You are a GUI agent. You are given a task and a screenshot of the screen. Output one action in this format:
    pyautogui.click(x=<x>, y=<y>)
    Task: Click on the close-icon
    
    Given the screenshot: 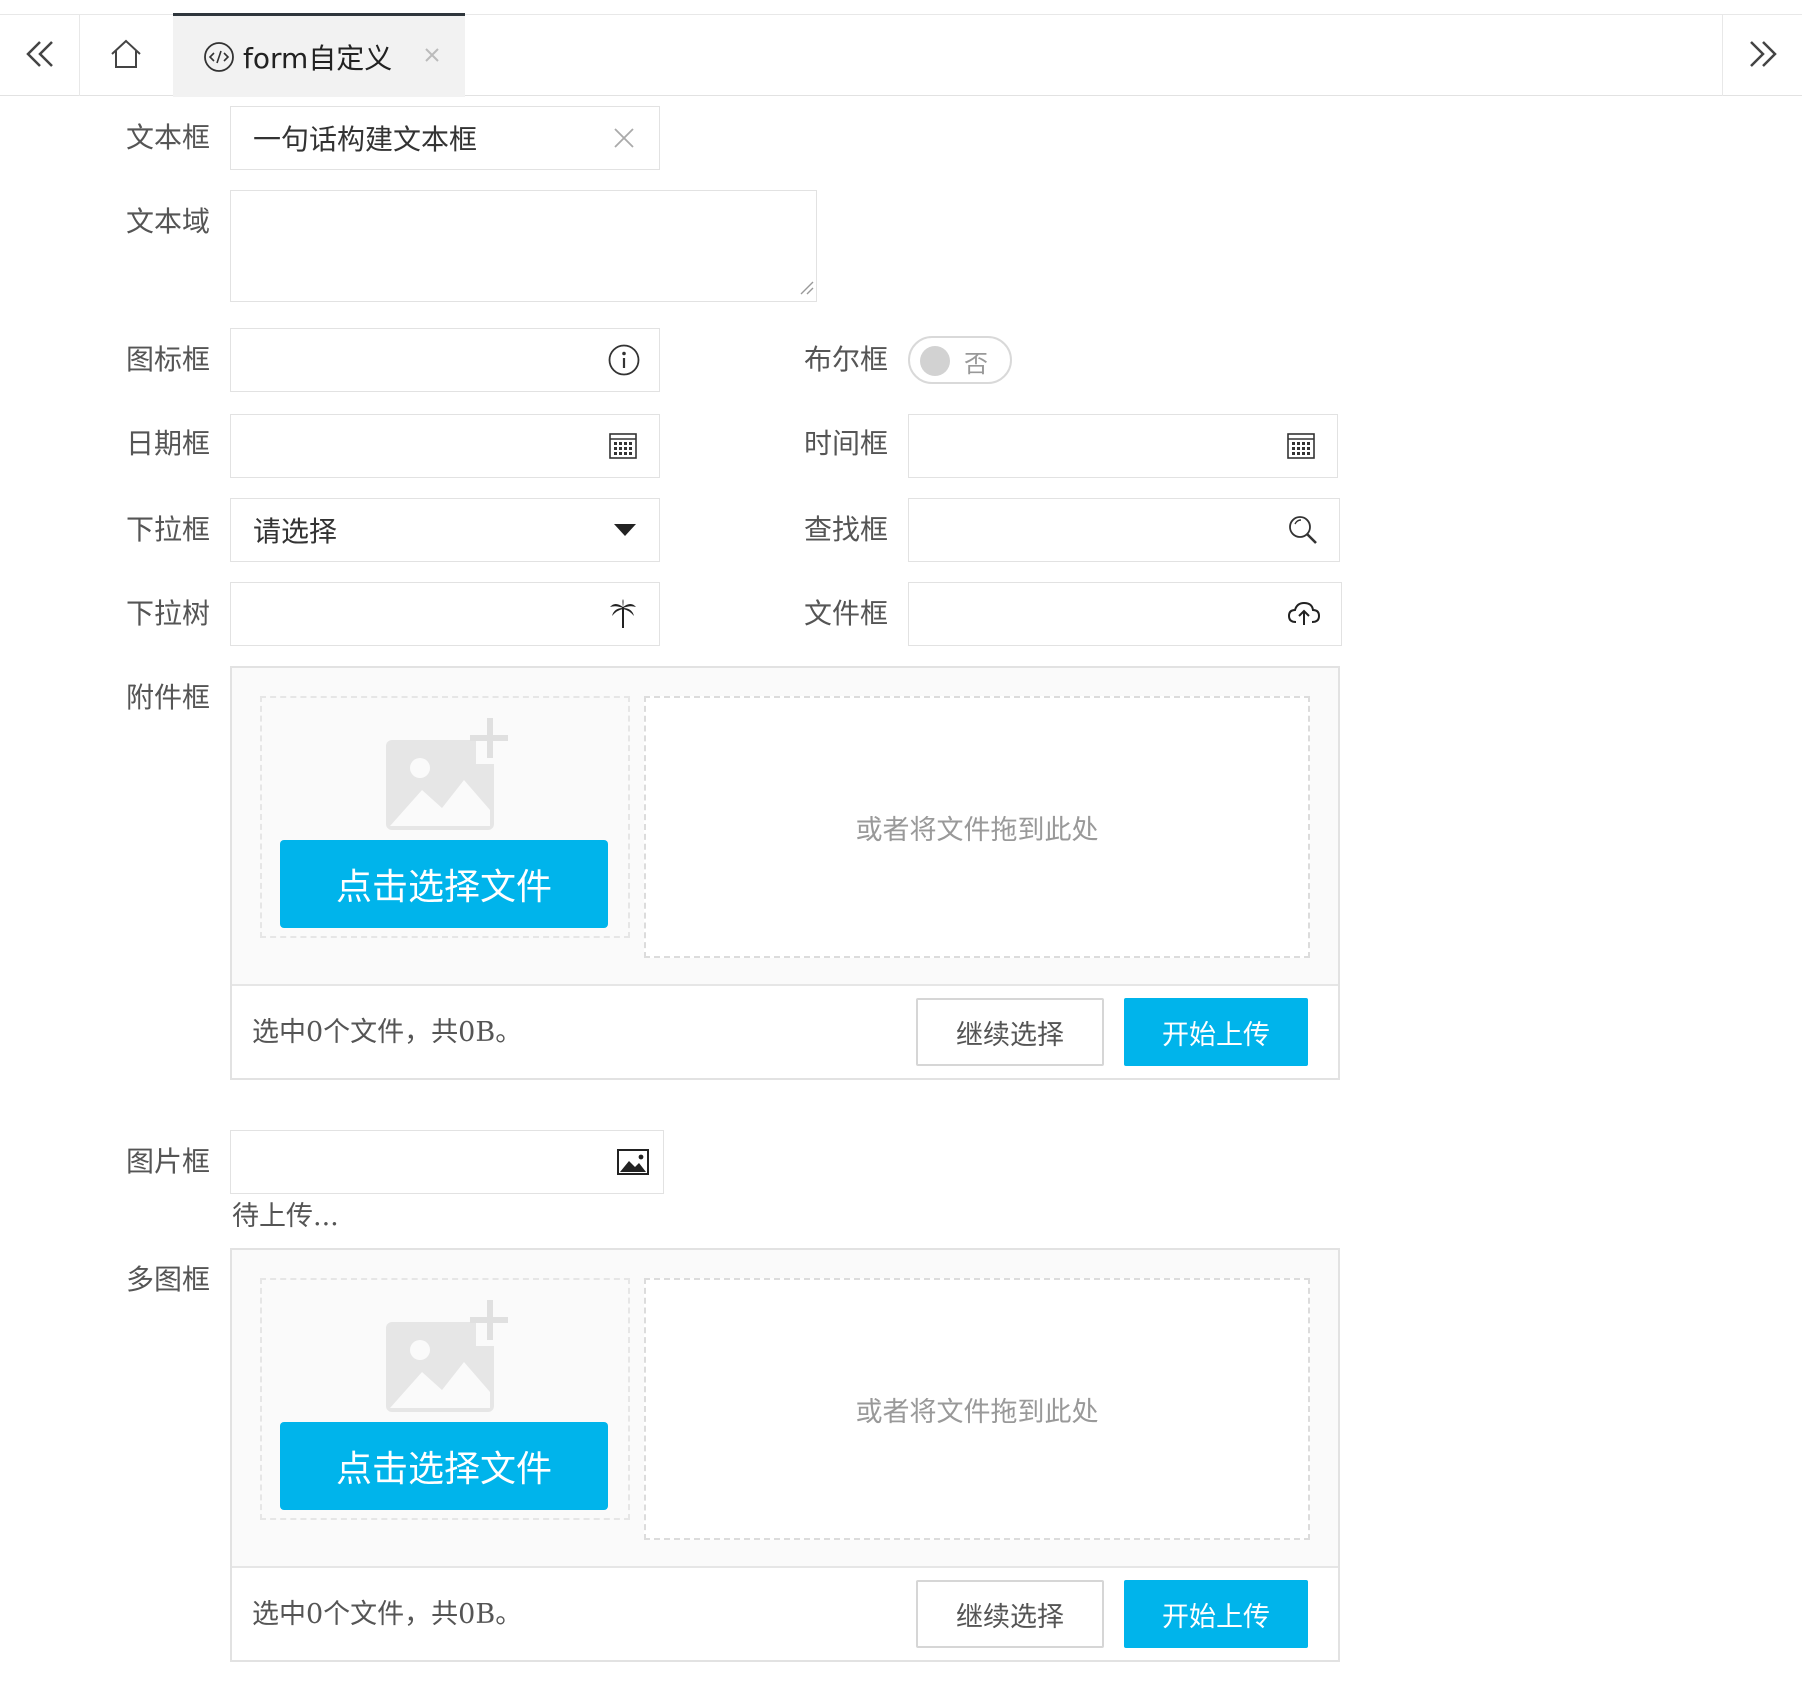 What is the action you would take?
    pyautogui.click(x=432, y=55)
    